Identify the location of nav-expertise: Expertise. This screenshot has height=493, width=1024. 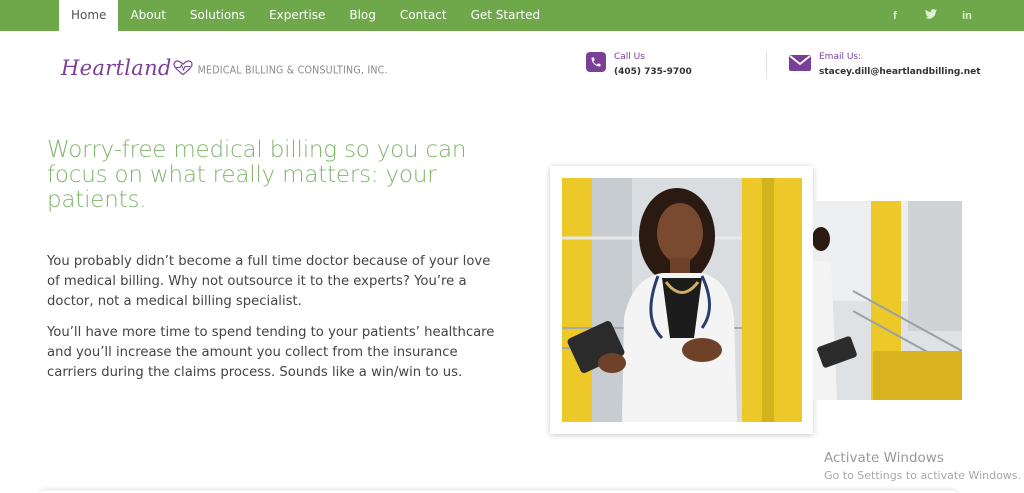
(297, 15).